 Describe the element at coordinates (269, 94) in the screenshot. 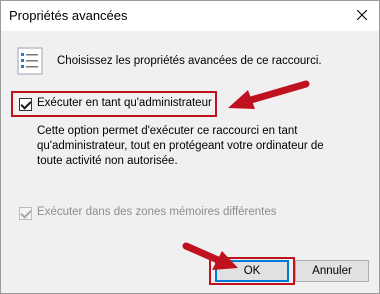

I see `annotation-arrow-checkbox` at that location.